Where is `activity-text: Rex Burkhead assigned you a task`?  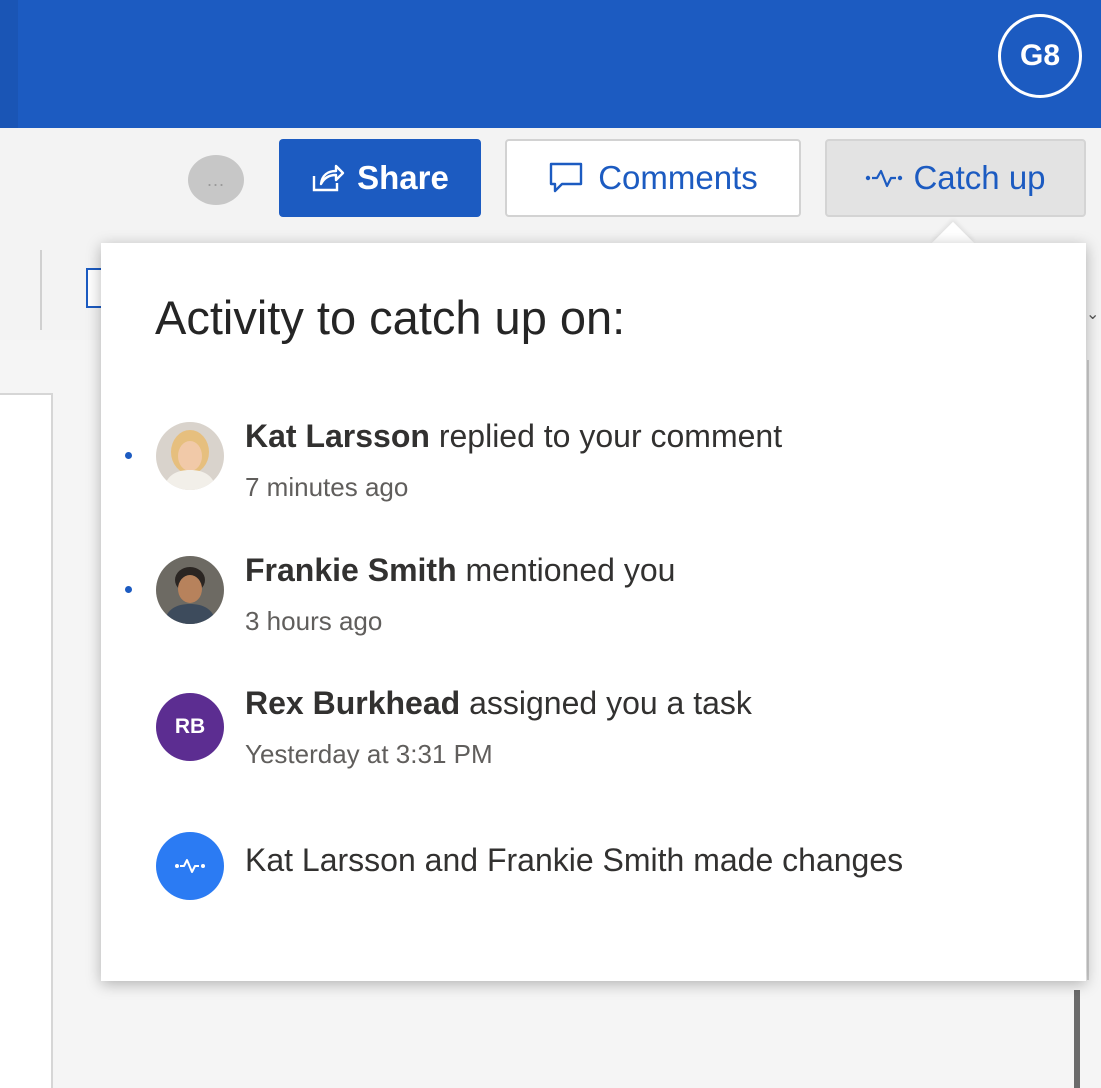 activity-text: Rex Burkhead assigned you a task is located at coordinates (498, 703).